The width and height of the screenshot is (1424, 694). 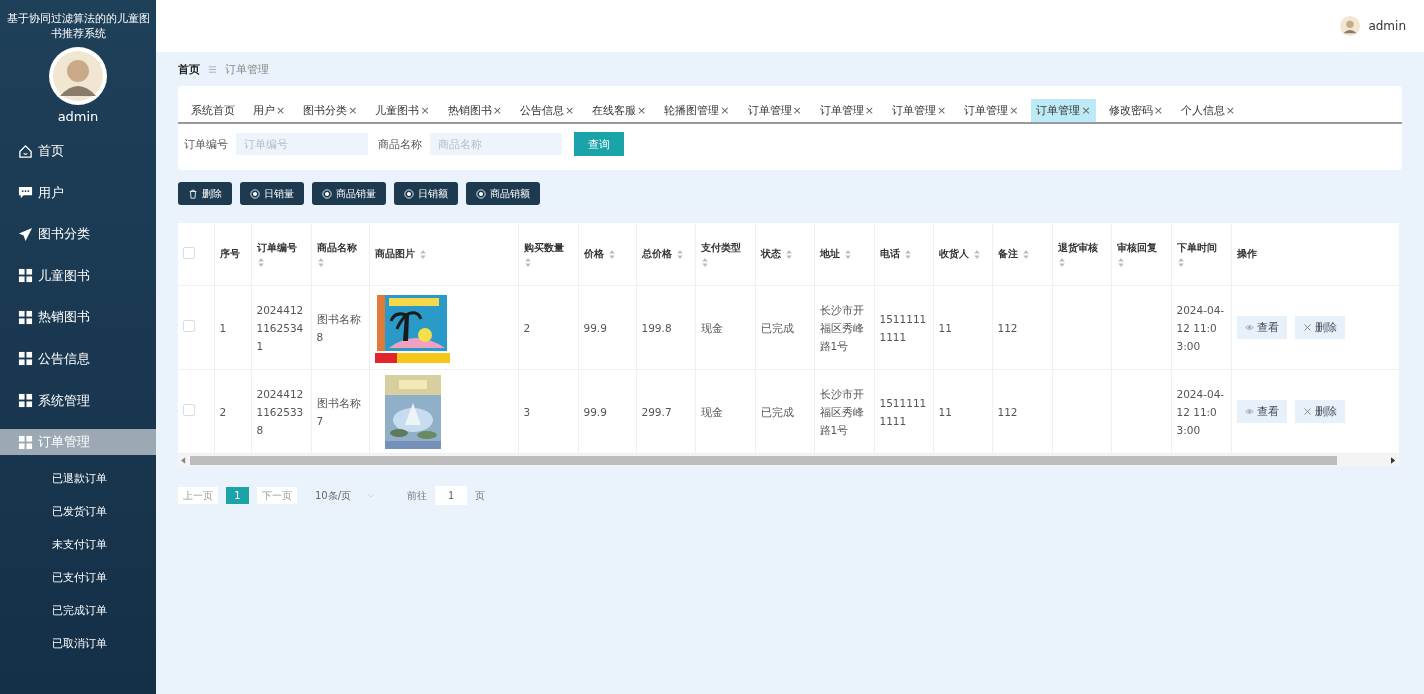 I want to click on username: admin, so click(x=1387, y=26).